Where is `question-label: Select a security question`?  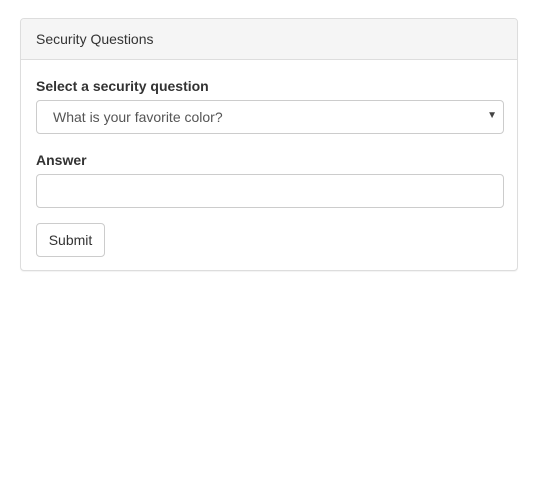
question-label: Select a security question is located at coordinates (122, 86).